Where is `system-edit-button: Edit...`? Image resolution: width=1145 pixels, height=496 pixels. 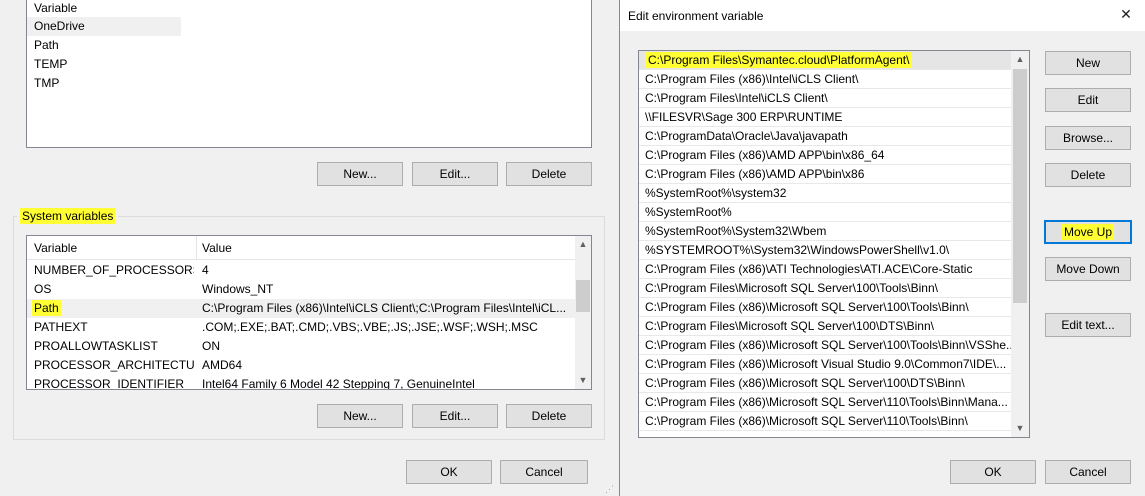 system-edit-button: Edit... is located at coordinates (455, 416).